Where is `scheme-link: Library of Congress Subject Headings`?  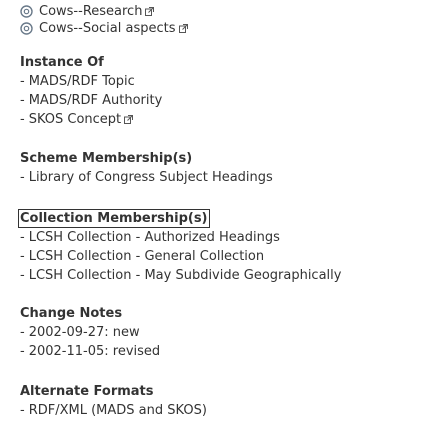 scheme-link: Library of Congress Subject Headings is located at coordinates (151, 177).